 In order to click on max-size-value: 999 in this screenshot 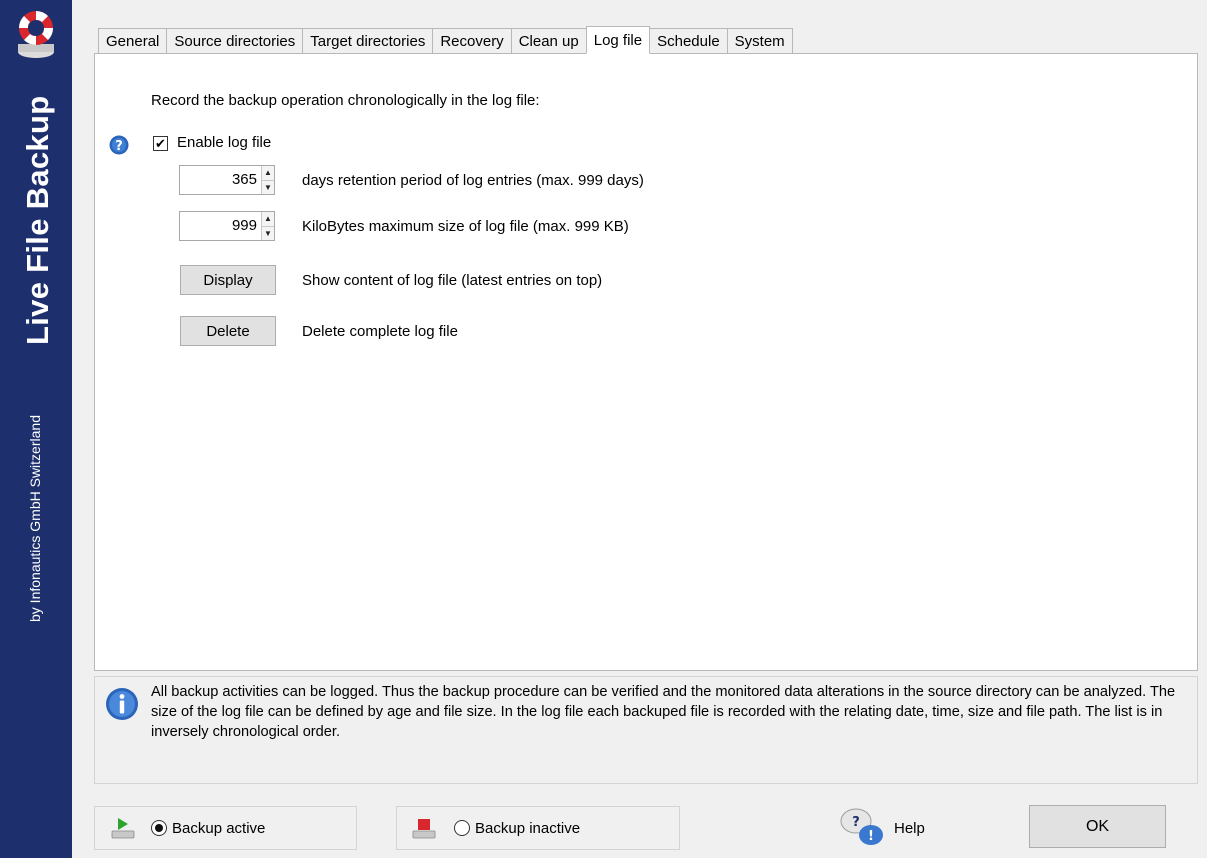, I will do `click(220, 226)`.